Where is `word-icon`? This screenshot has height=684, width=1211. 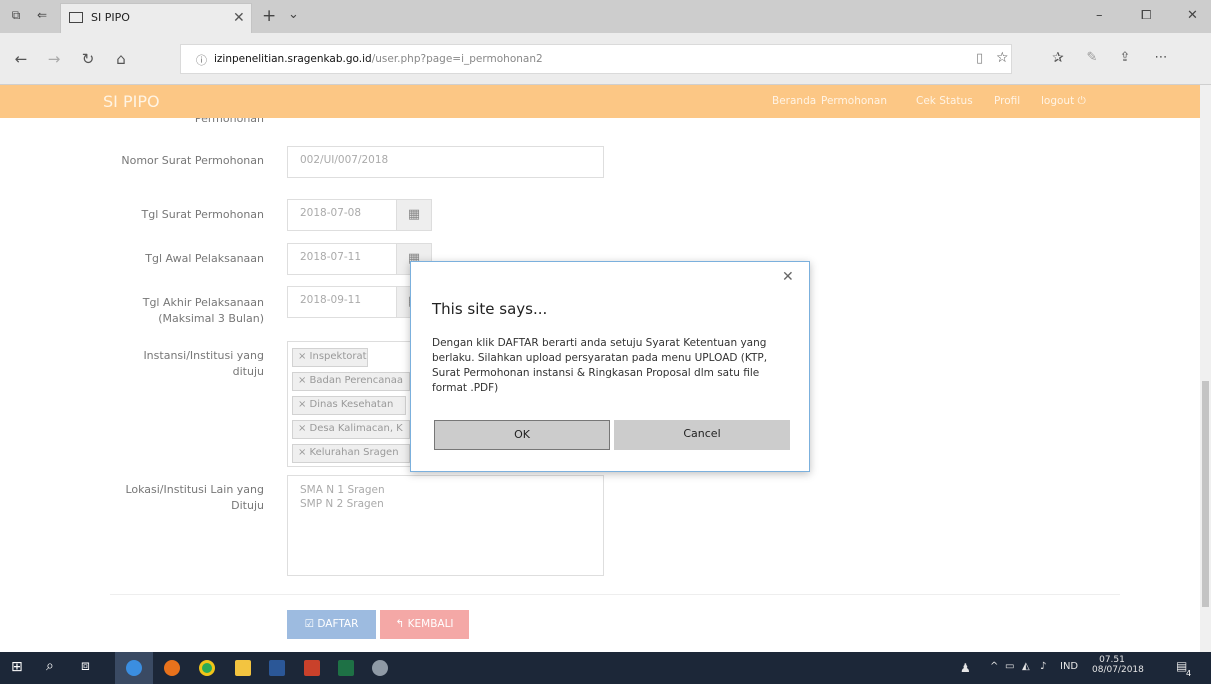 word-icon is located at coordinates (277, 668).